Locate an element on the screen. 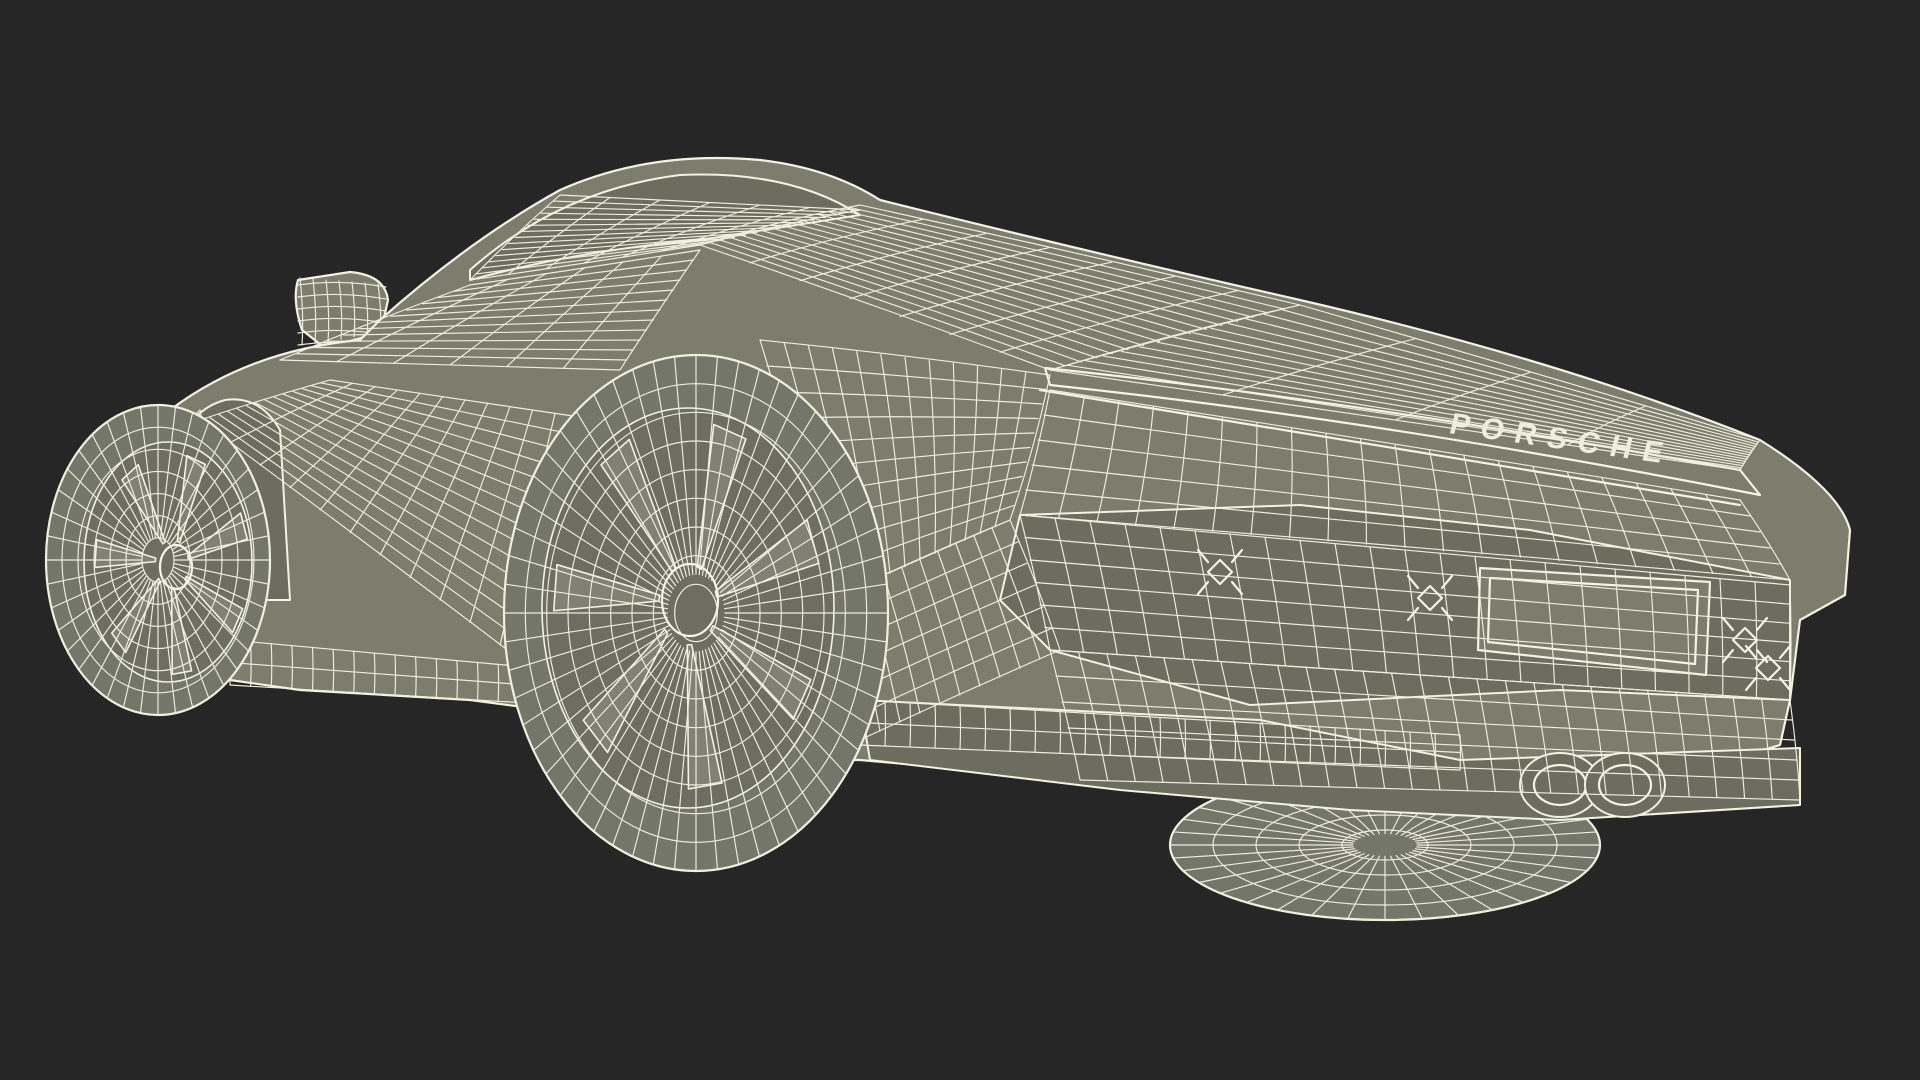  rear-left-wheel is located at coordinates (696, 613).